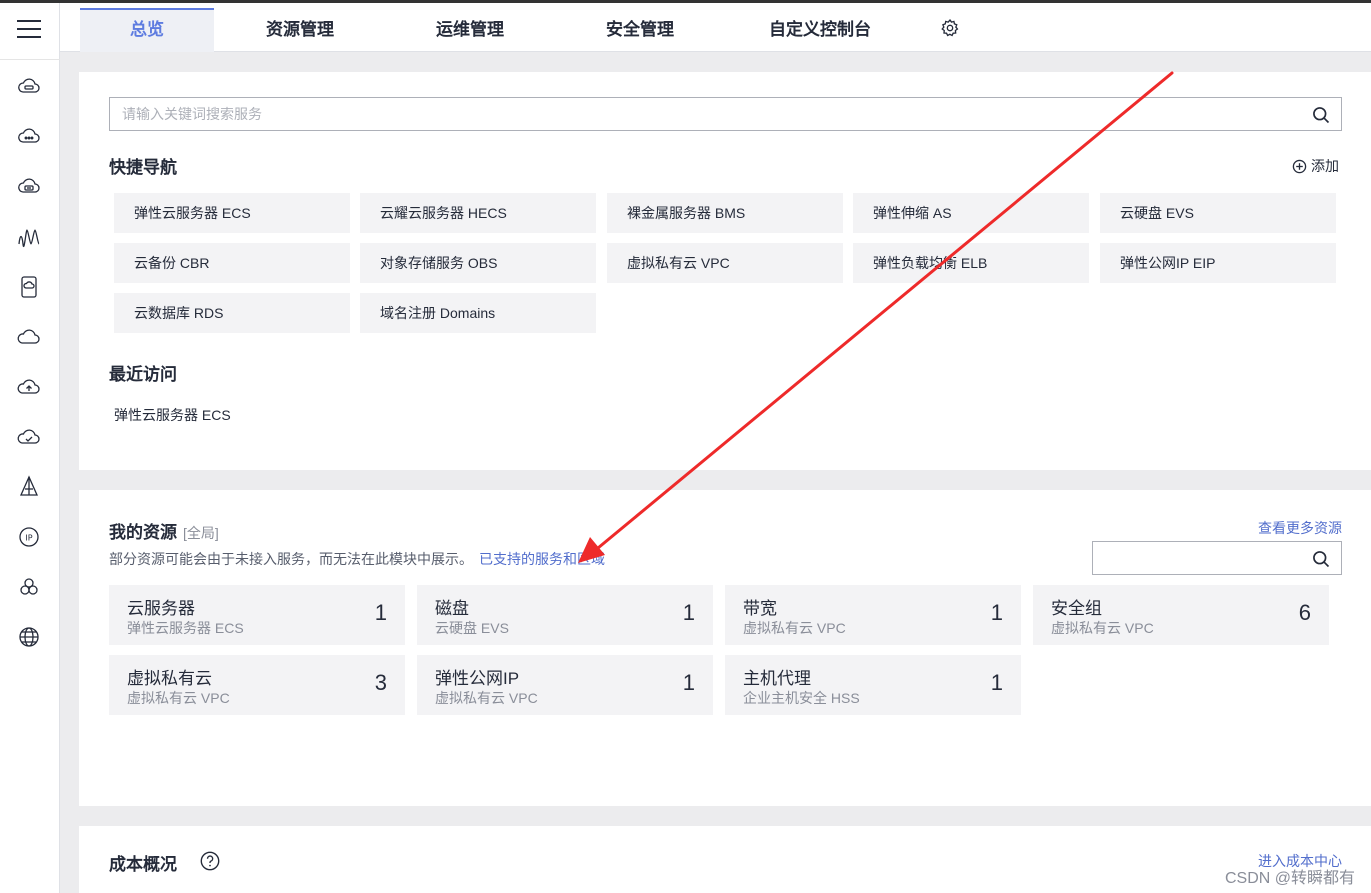 The height and width of the screenshot is (893, 1371). Describe the element at coordinates (1325, 166) in the screenshot. I see `add-label: 添加` at that location.